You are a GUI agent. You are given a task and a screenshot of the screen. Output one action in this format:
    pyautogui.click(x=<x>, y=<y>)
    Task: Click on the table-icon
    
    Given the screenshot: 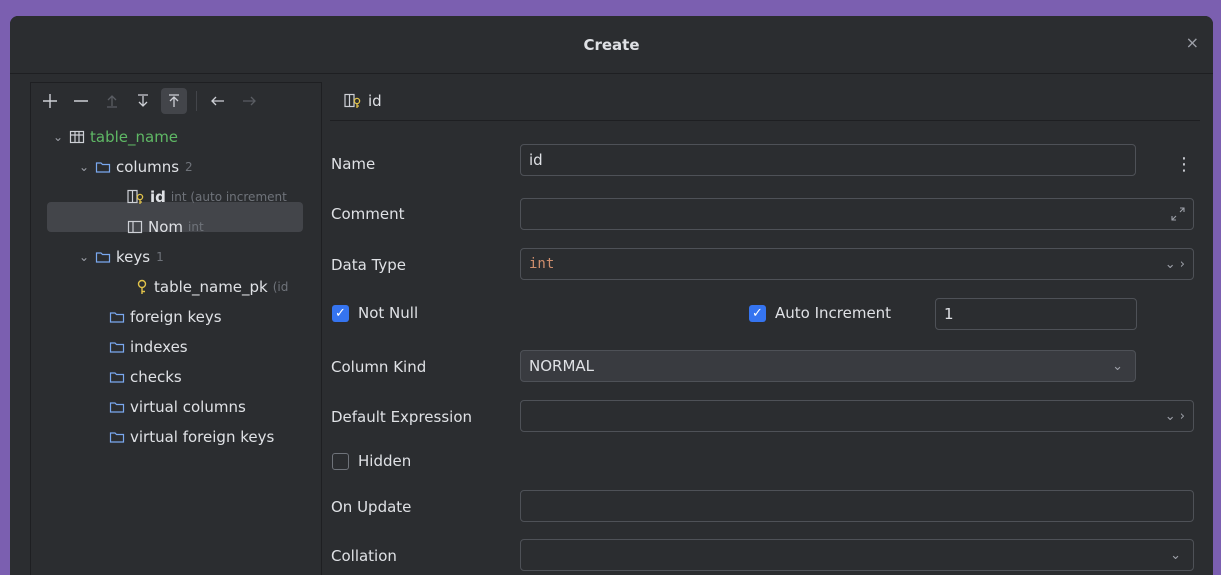 What is the action you would take?
    pyautogui.click(x=77, y=137)
    